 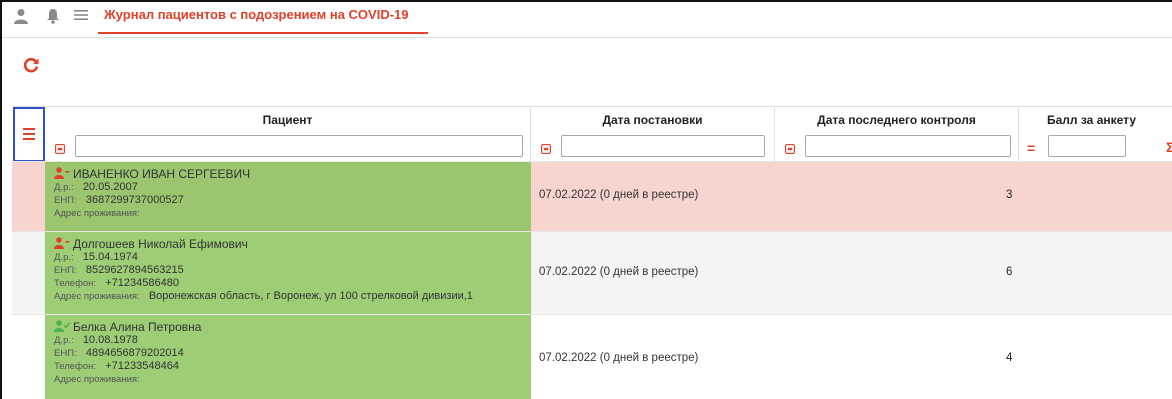 What do you see at coordinates (292, 327) in the screenshot?
I see `patient-name-line: Белка Алина Петровна` at bounding box center [292, 327].